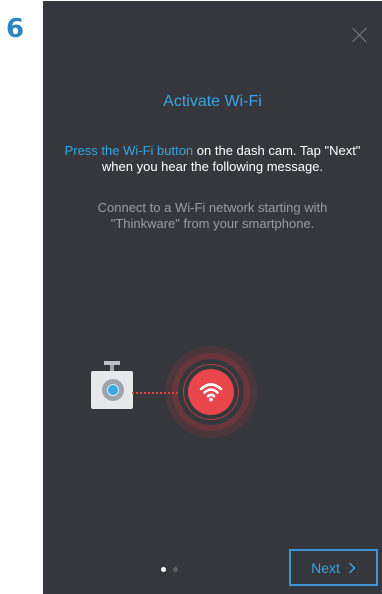 The height and width of the screenshot is (594, 382). What do you see at coordinates (212, 101) in the screenshot?
I see `screen-title: Activate Wi-Fi` at bounding box center [212, 101].